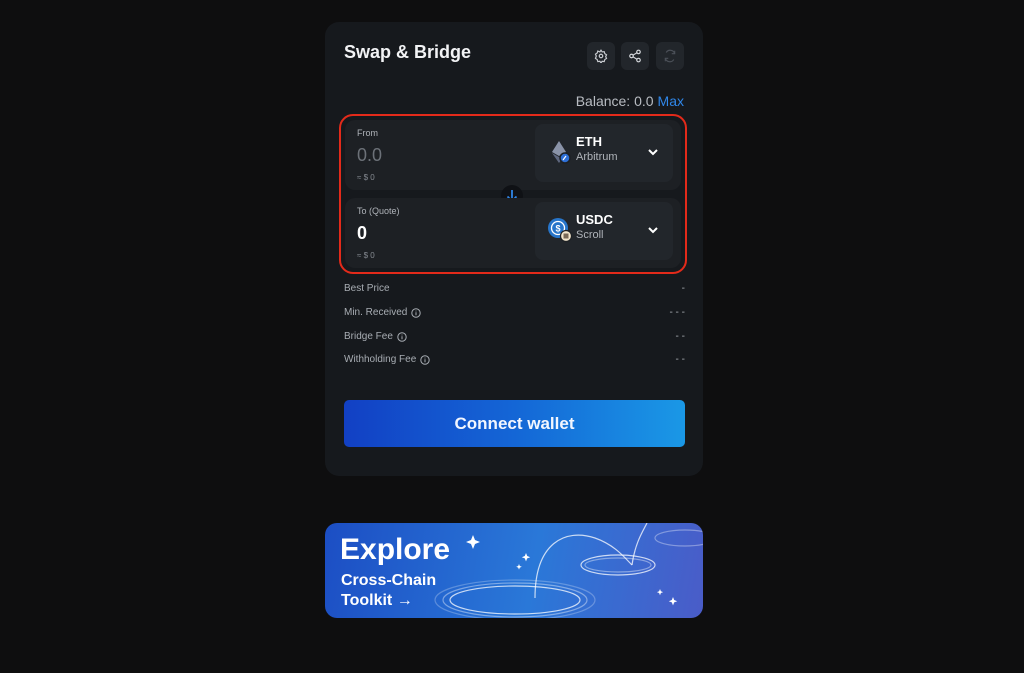  I want to click on to-usd-value: ≈ $ 0, so click(366, 255).